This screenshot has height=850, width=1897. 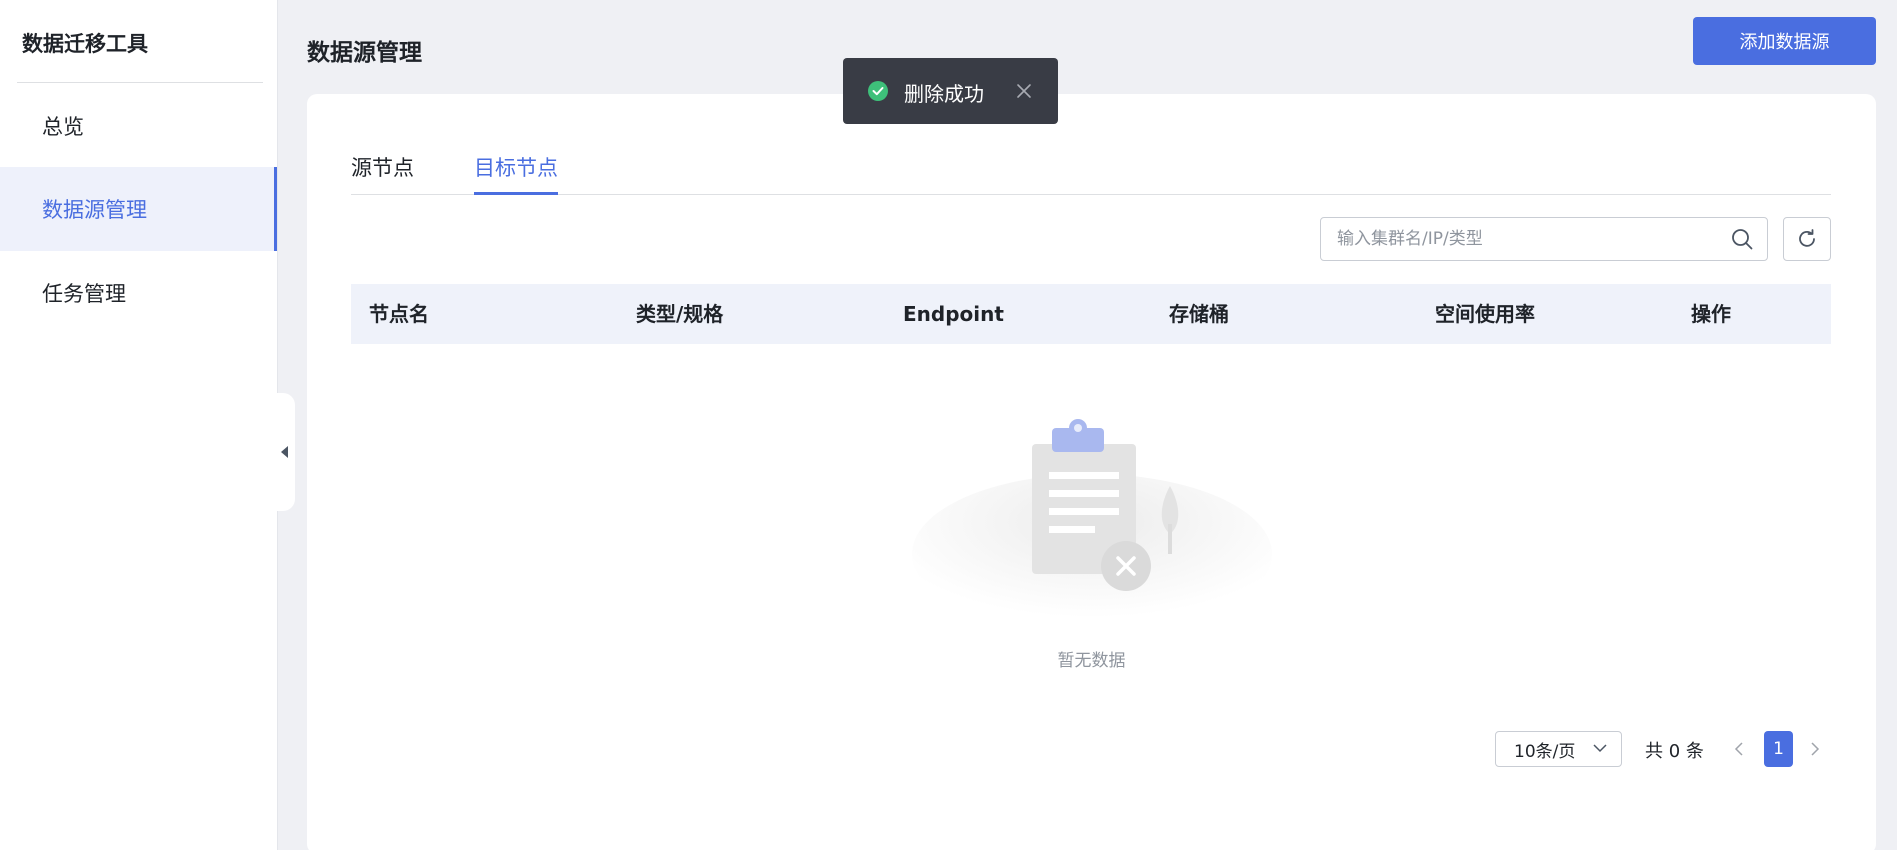 What do you see at coordinates (138, 126) in the screenshot?
I see `sidebar-item-overview: 总览` at bounding box center [138, 126].